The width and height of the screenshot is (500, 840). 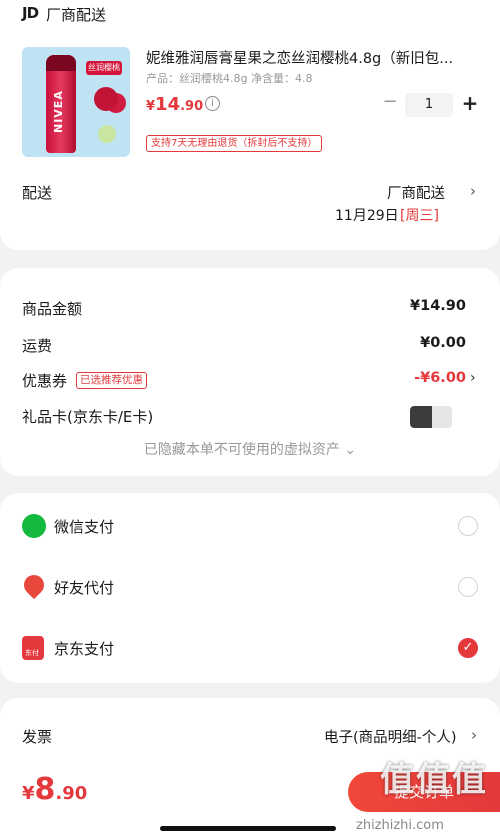 I want to click on total-decimal: .90, so click(x=71, y=793).